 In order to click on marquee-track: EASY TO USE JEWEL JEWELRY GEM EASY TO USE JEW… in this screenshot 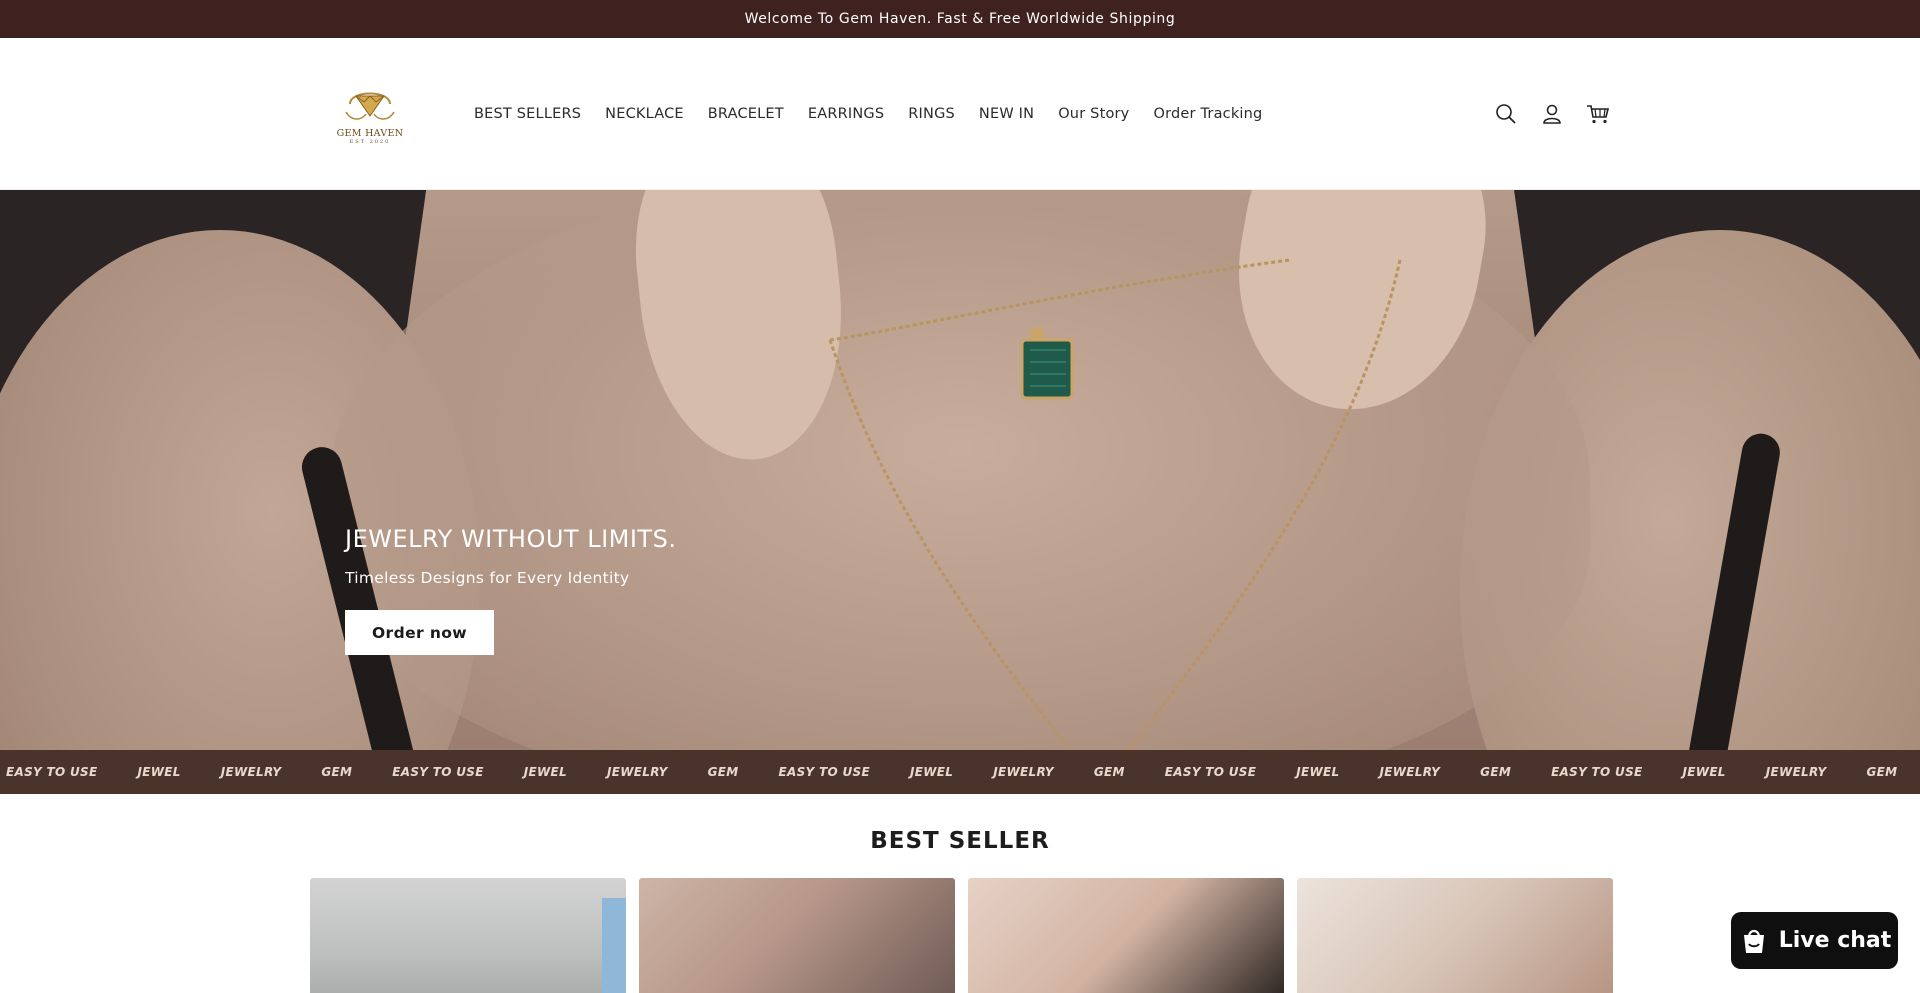, I will do `click(960, 772)`.